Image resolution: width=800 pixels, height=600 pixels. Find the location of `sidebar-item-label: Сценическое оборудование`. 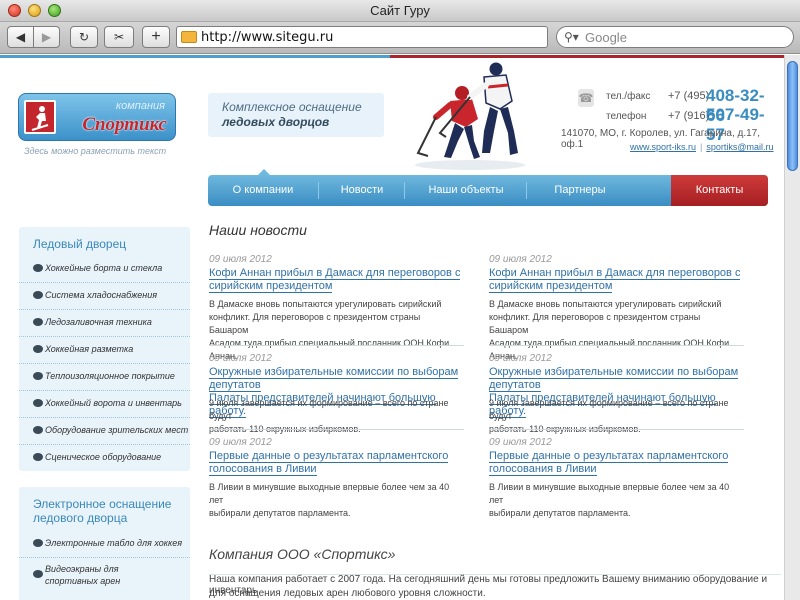

sidebar-item-label: Сценическое оборудование is located at coordinates (103, 457).